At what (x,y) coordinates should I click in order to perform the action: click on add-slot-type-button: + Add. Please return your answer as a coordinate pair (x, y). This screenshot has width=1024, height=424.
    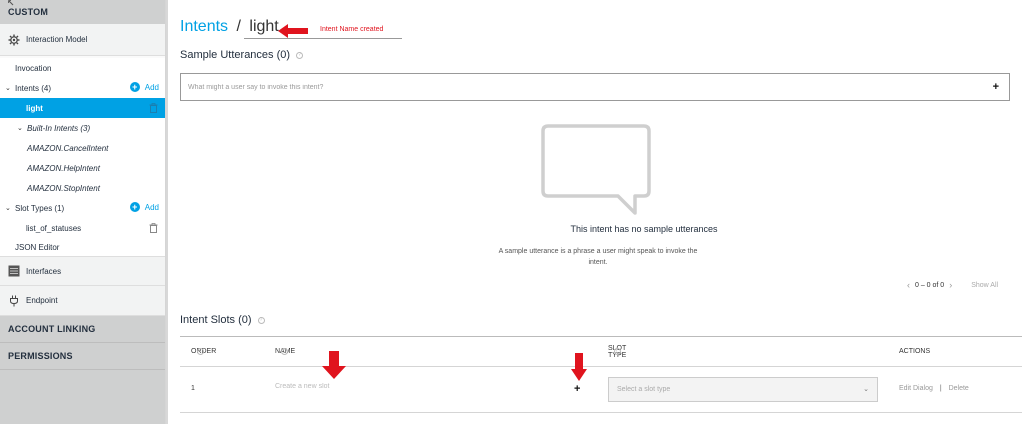
    Looking at the image, I should click on (144, 207).